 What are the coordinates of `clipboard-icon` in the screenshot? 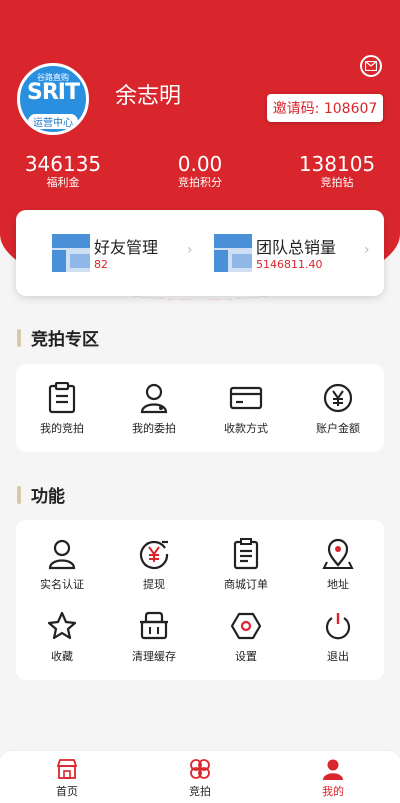 It's located at (62, 398).